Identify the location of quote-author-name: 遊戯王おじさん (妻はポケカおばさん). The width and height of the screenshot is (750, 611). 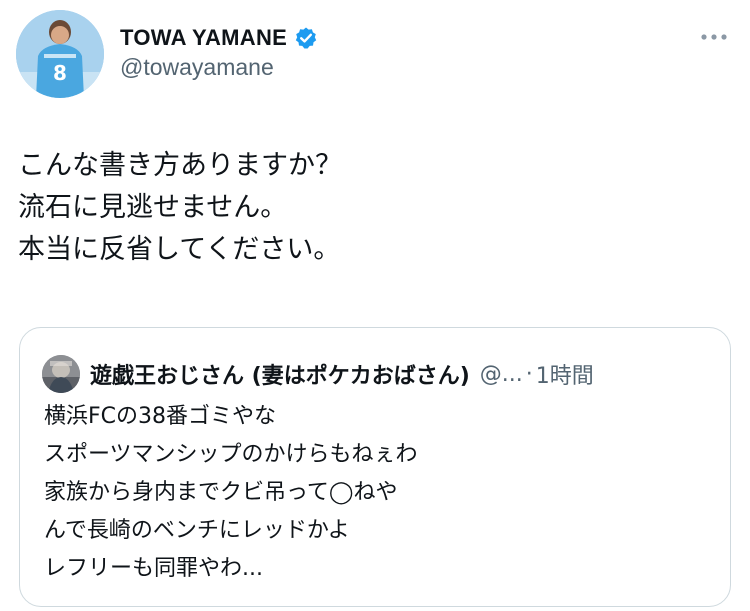
(280, 374).